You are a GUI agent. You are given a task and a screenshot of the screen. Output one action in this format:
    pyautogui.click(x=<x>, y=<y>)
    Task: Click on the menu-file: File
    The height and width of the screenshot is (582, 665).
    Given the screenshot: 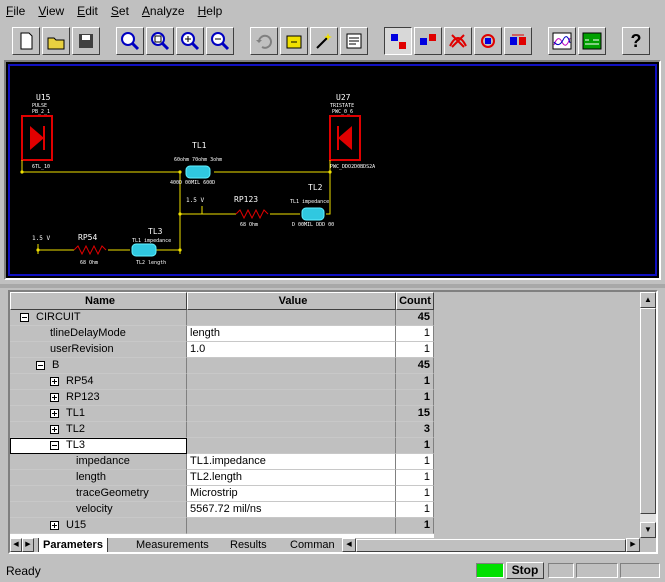 What is the action you would take?
    pyautogui.click(x=15, y=11)
    